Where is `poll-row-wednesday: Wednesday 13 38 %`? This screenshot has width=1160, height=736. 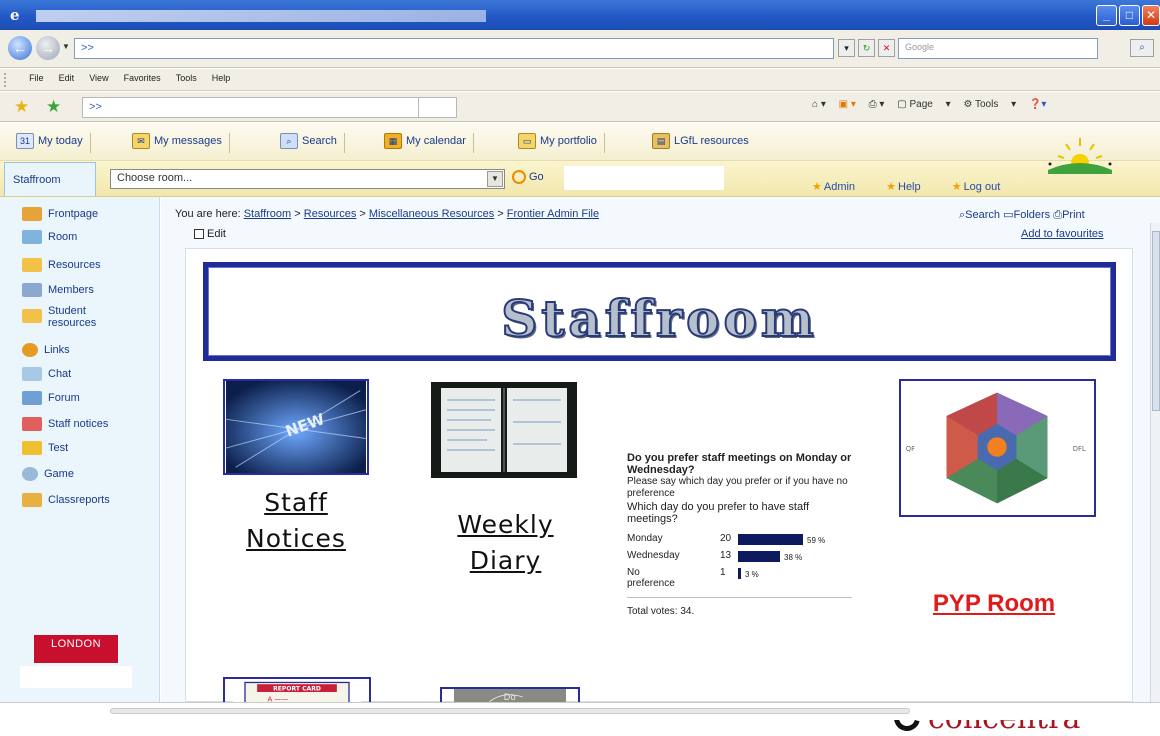 poll-row-wednesday: Wednesday 13 38 % is located at coordinates (742, 556).